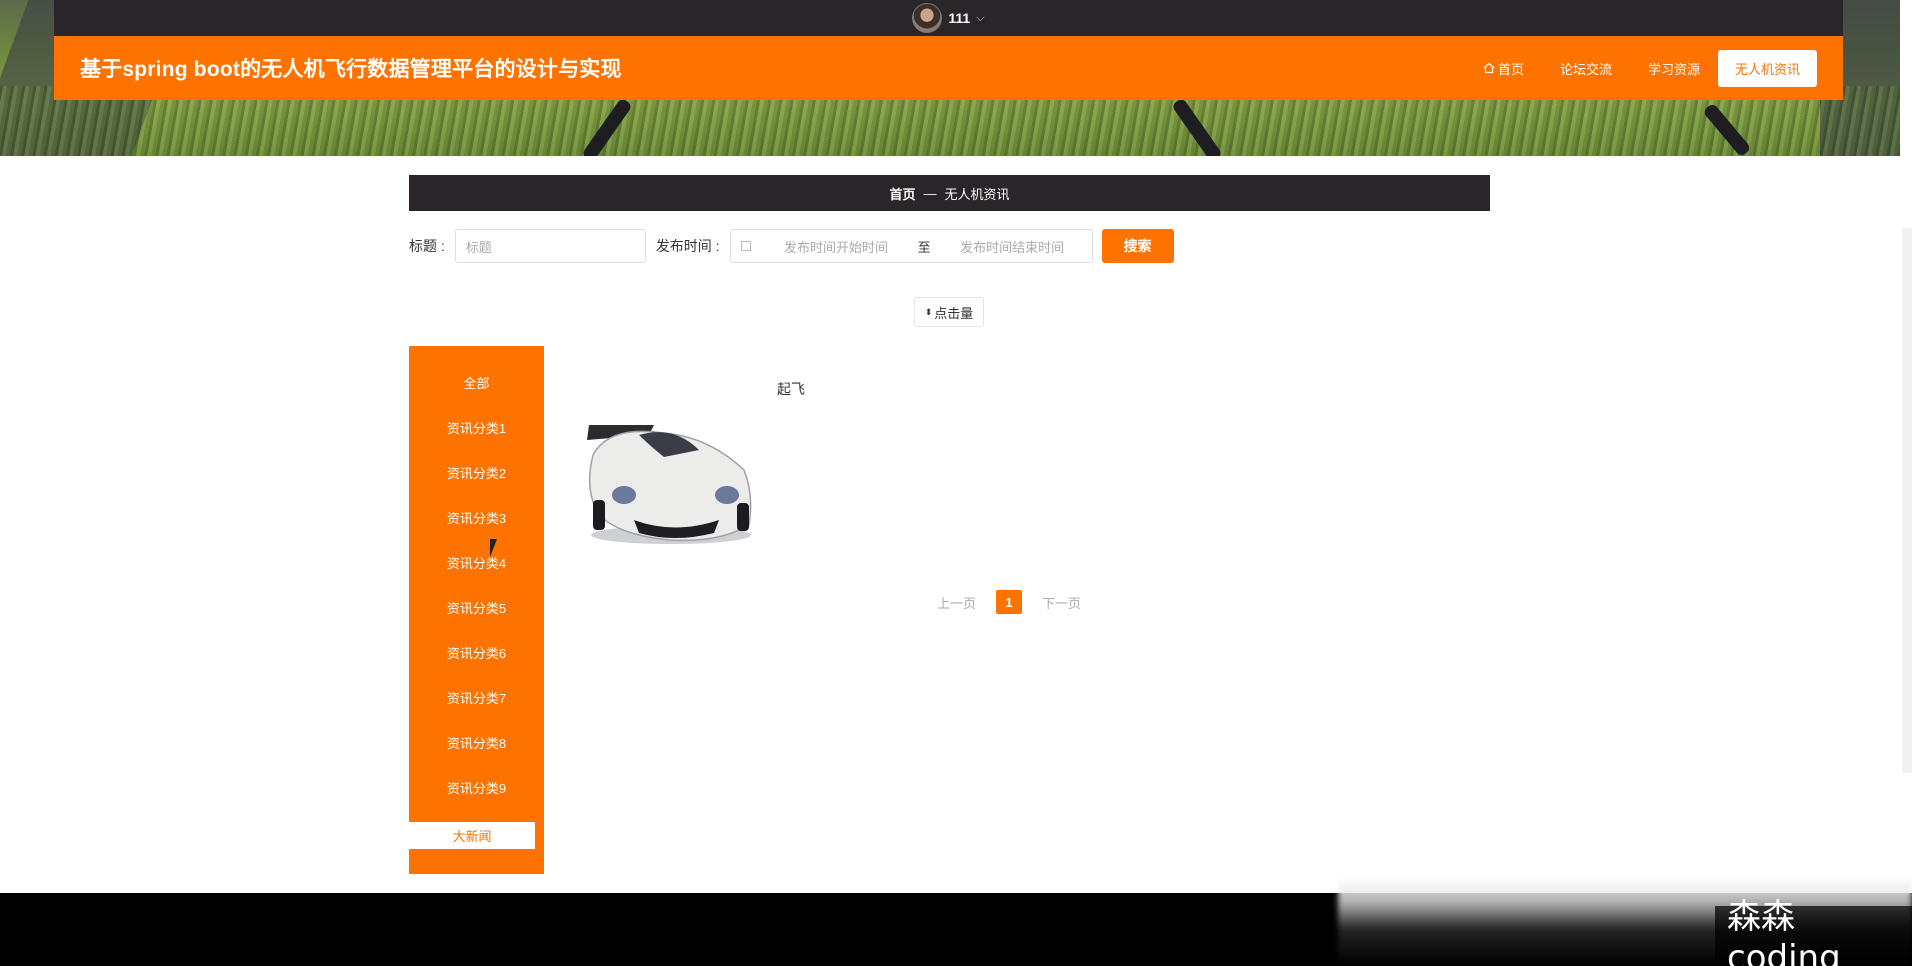  Describe the element at coordinates (687, 246) in the screenshot. I see `time-label: 发布时间 :` at that location.